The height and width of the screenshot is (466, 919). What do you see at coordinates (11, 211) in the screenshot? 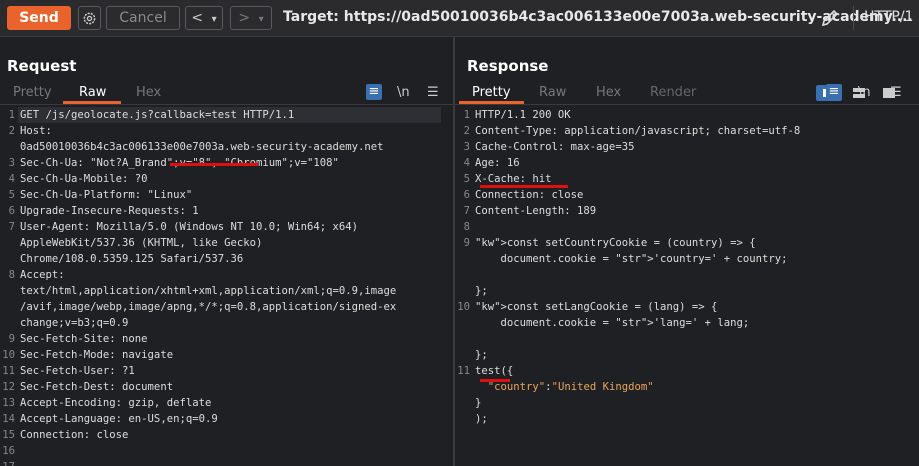
I see `request-line-number: 6` at bounding box center [11, 211].